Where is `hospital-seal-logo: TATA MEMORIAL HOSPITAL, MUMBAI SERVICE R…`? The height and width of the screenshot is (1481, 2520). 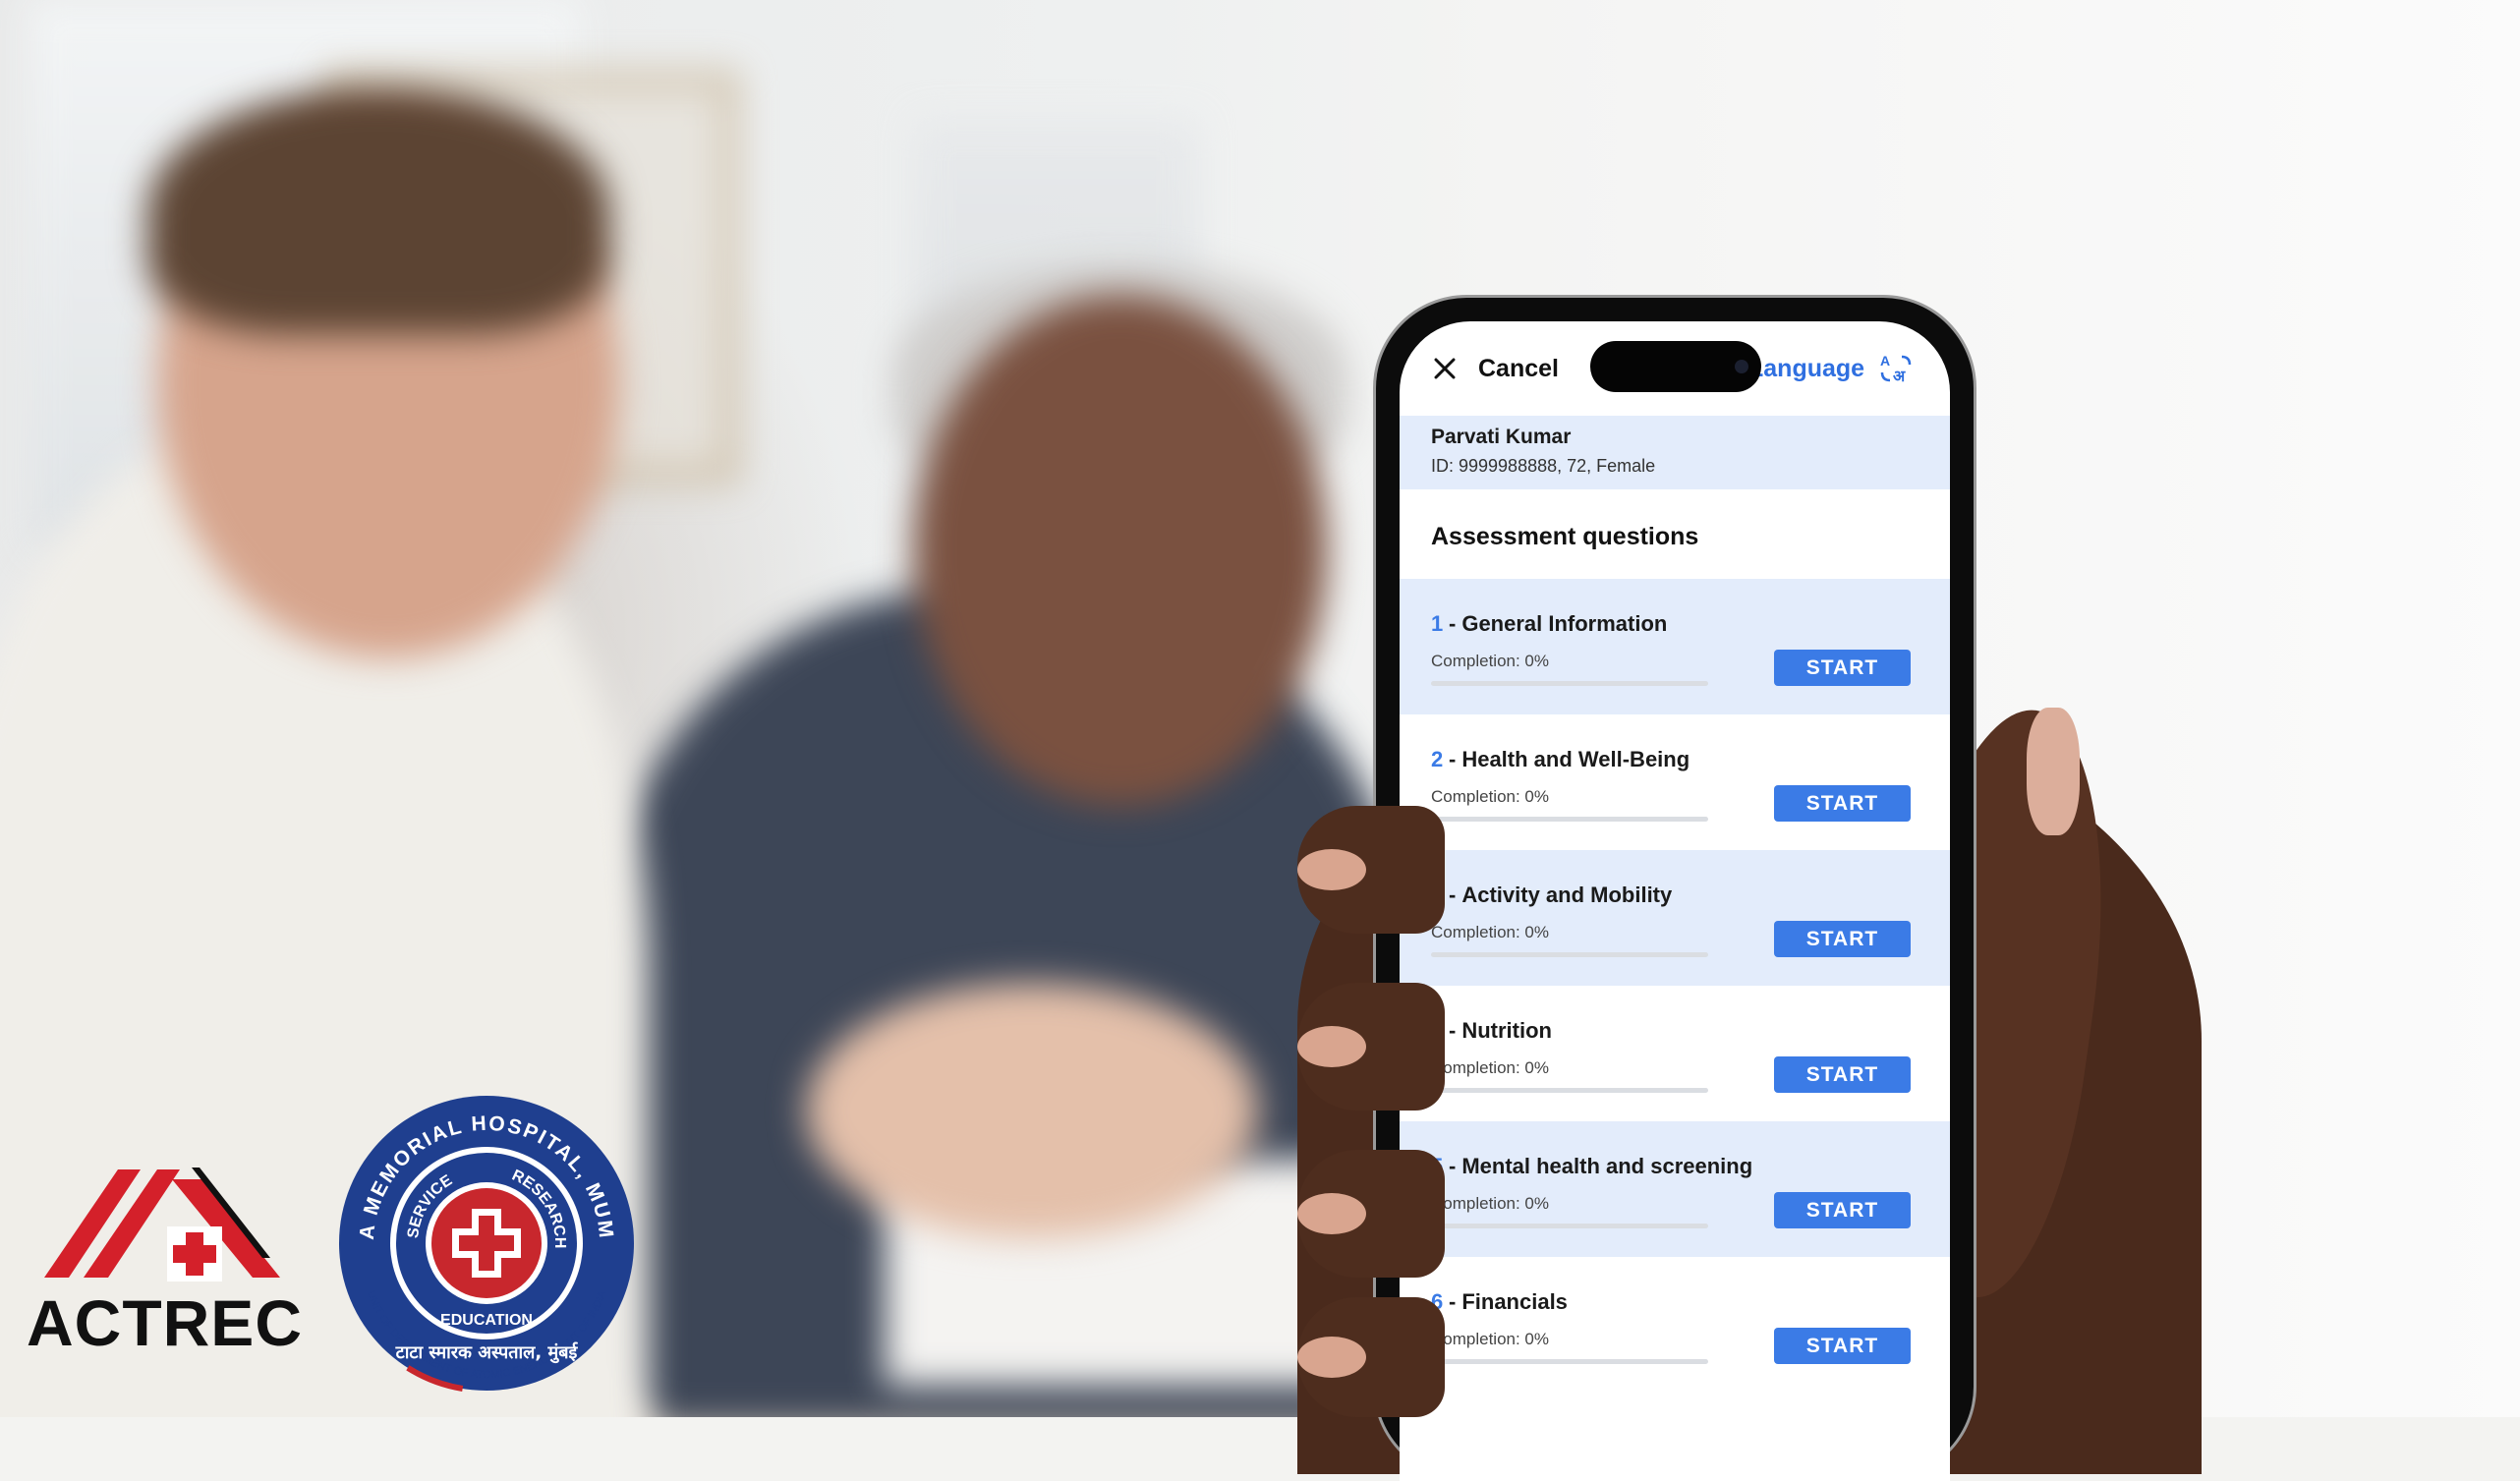 hospital-seal-logo: TATA MEMORIAL HOSPITAL, MUMBAI SERVICE R… is located at coordinates (485, 1242).